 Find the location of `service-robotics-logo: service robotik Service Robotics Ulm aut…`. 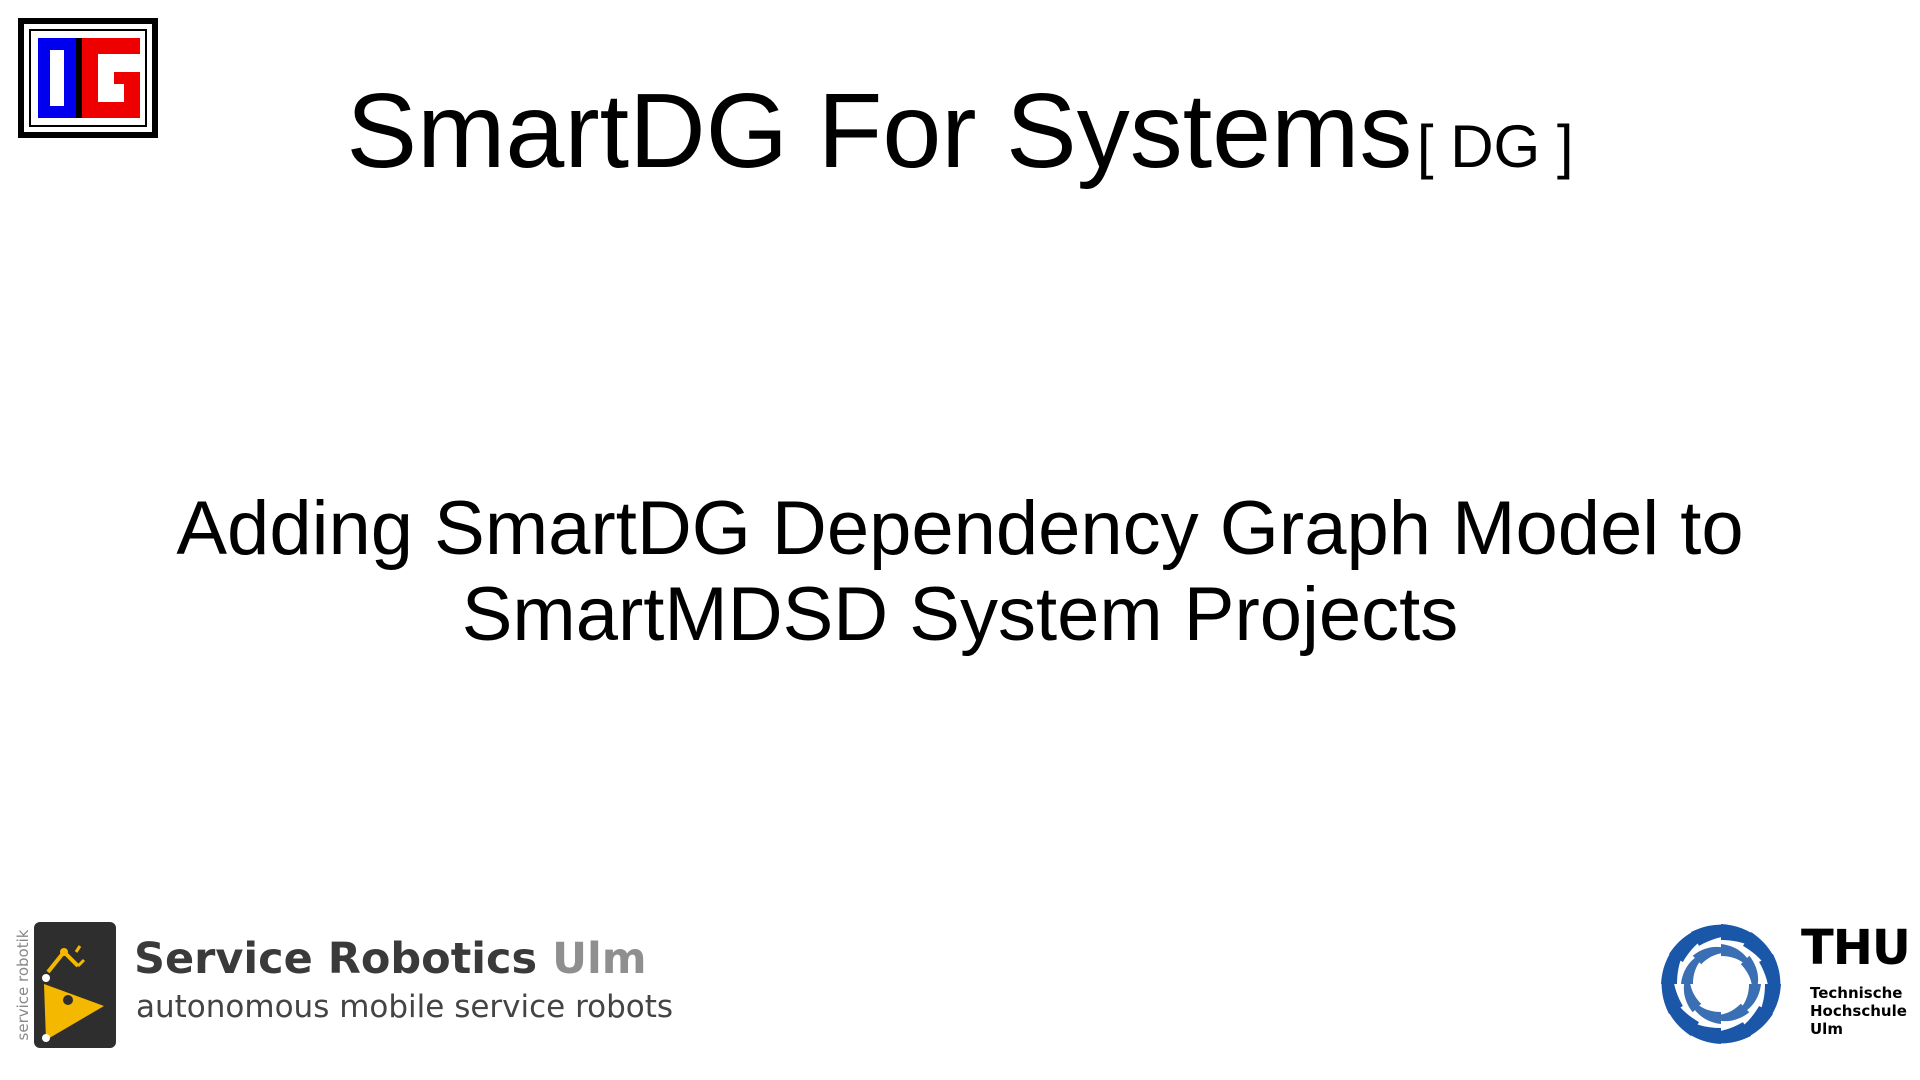

service-robotics-logo: service robotik Service Robotics Ulm aut… is located at coordinates (362, 985).